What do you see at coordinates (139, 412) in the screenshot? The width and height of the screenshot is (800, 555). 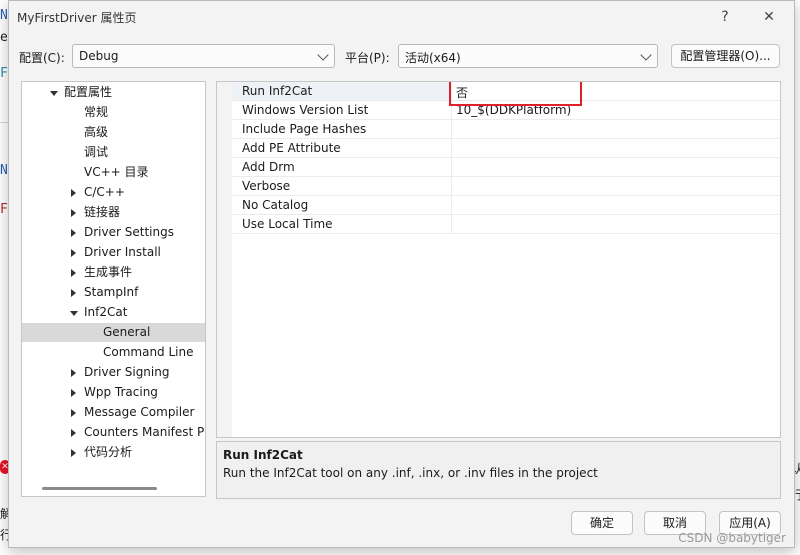 I see `tree-item-label: Message Compiler` at bounding box center [139, 412].